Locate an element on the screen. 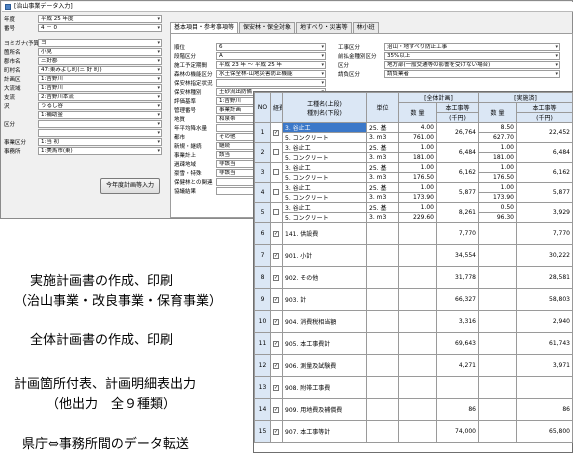 This screenshot has width=573, height=453. right-field: 治山・地すべり防止工事 is located at coordinates (472, 46).